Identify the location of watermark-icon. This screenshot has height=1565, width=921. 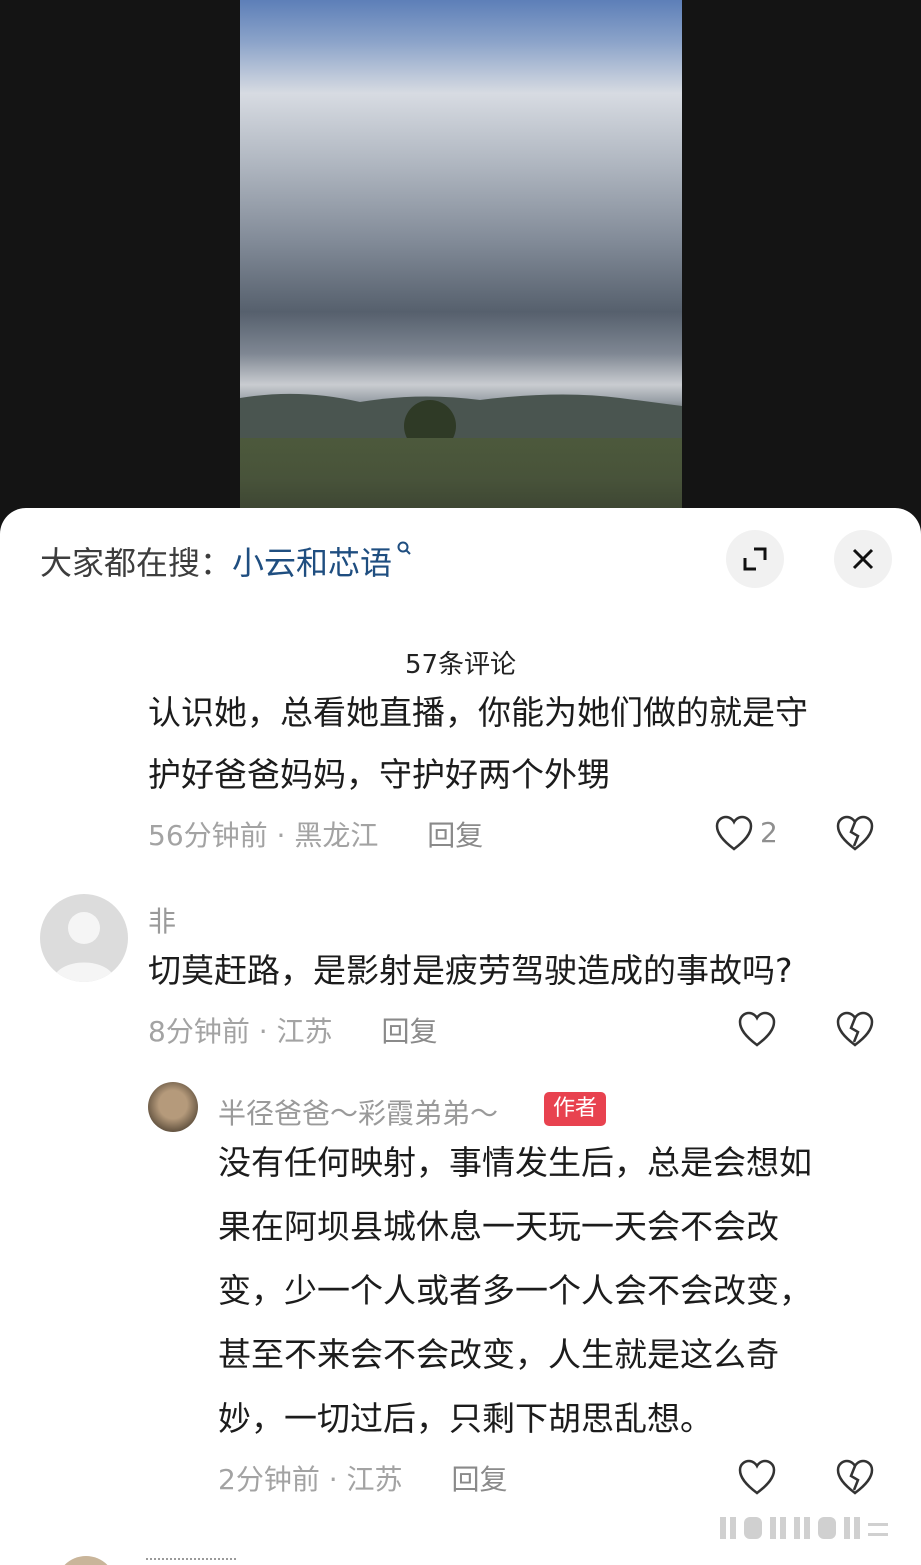
(804, 1528).